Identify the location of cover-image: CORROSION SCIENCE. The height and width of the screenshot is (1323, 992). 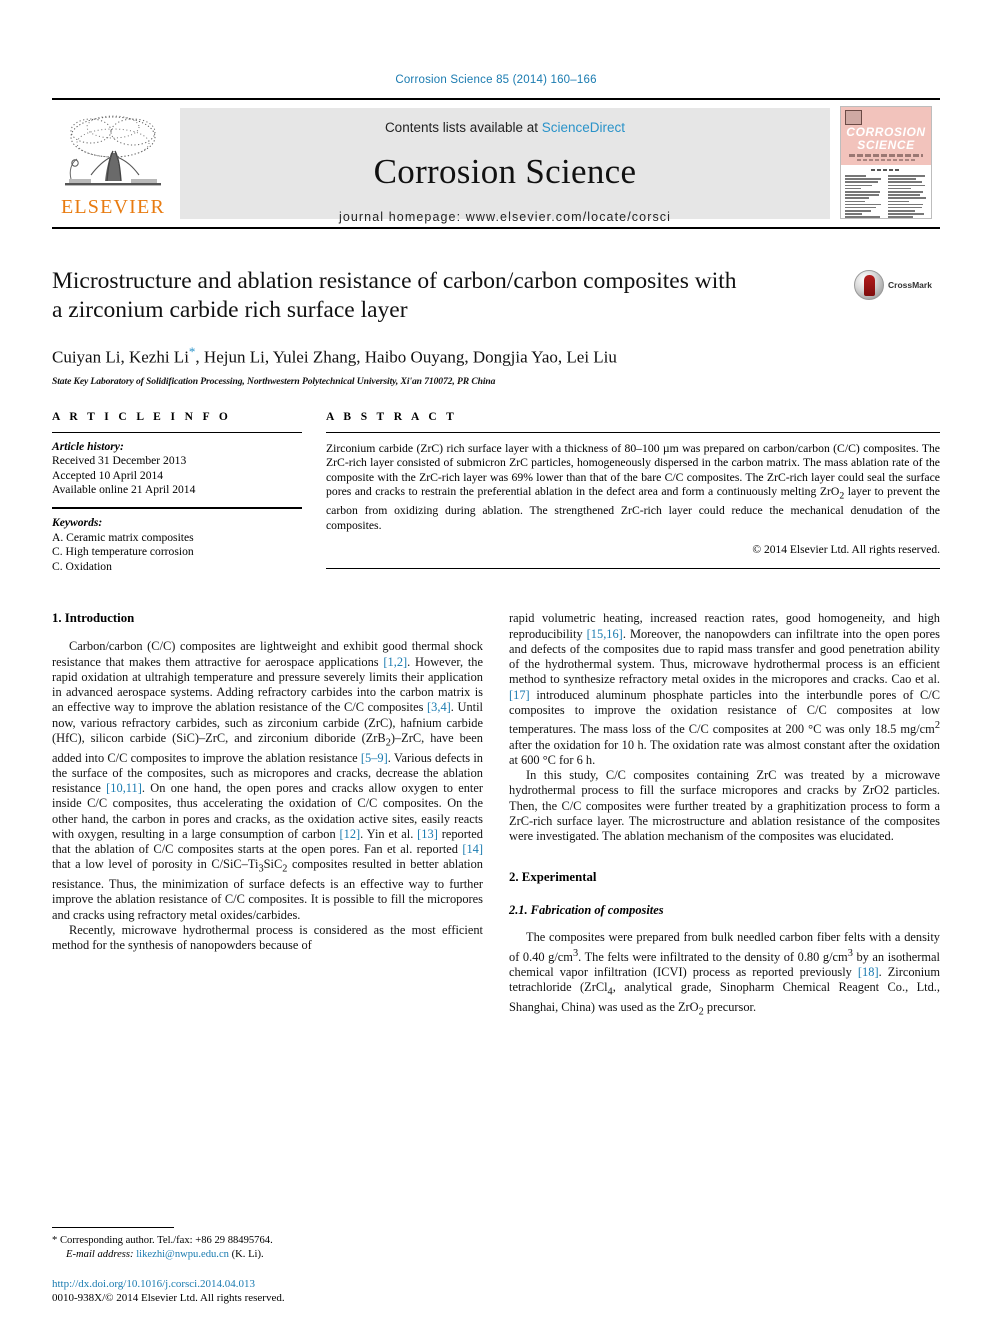
(886, 162).